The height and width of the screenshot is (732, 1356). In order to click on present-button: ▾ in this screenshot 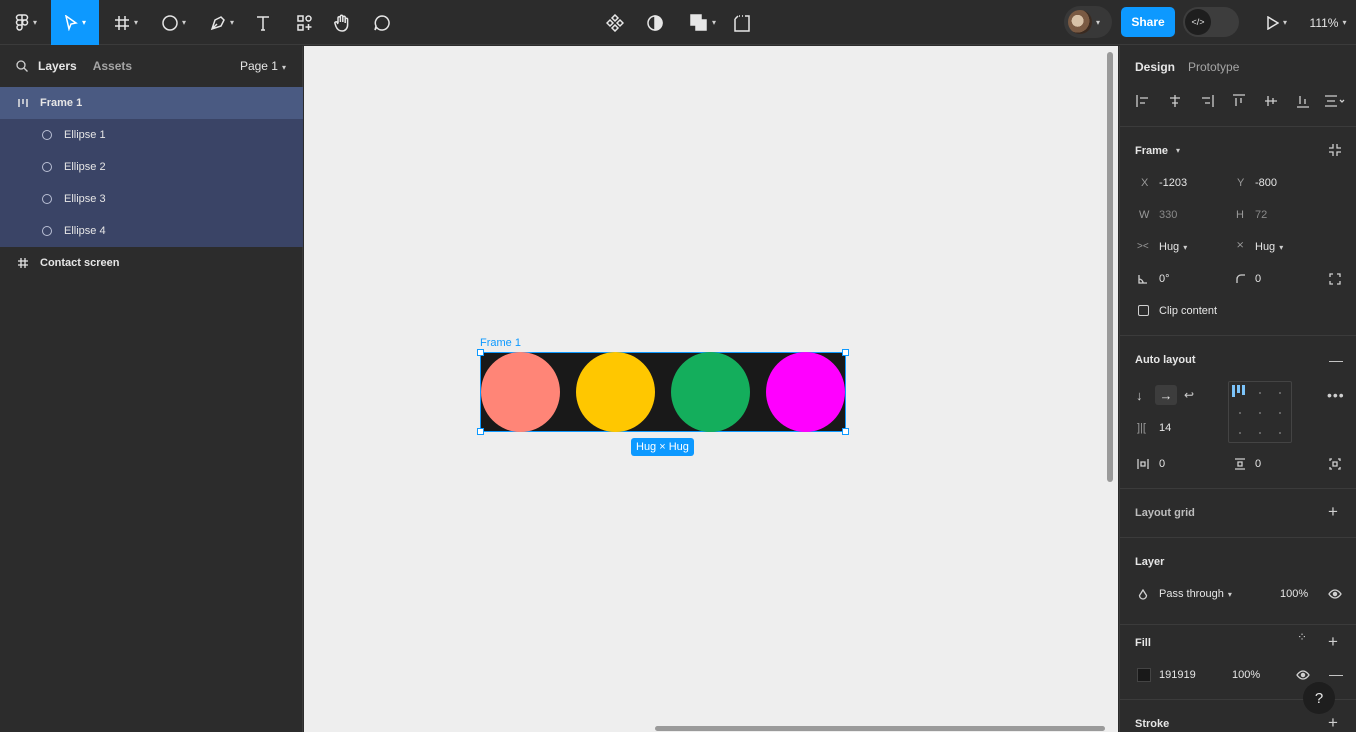, I will do `click(1276, 22)`.